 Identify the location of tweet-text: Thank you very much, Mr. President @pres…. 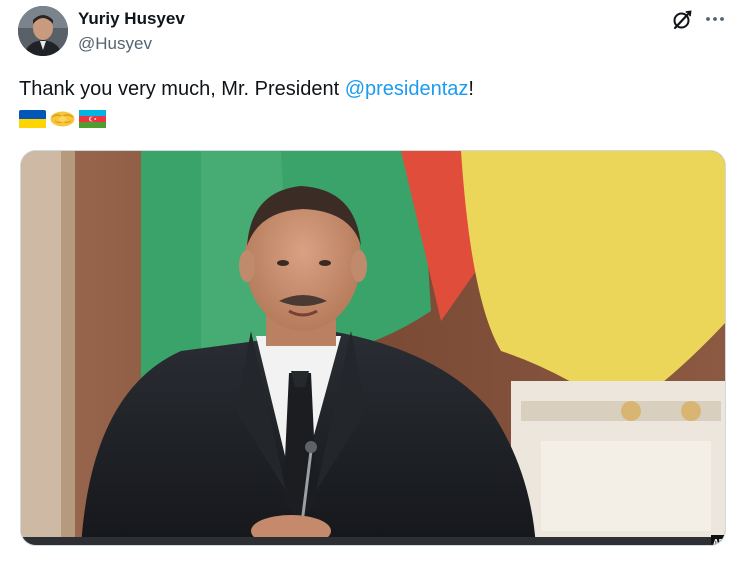
(246, 89).